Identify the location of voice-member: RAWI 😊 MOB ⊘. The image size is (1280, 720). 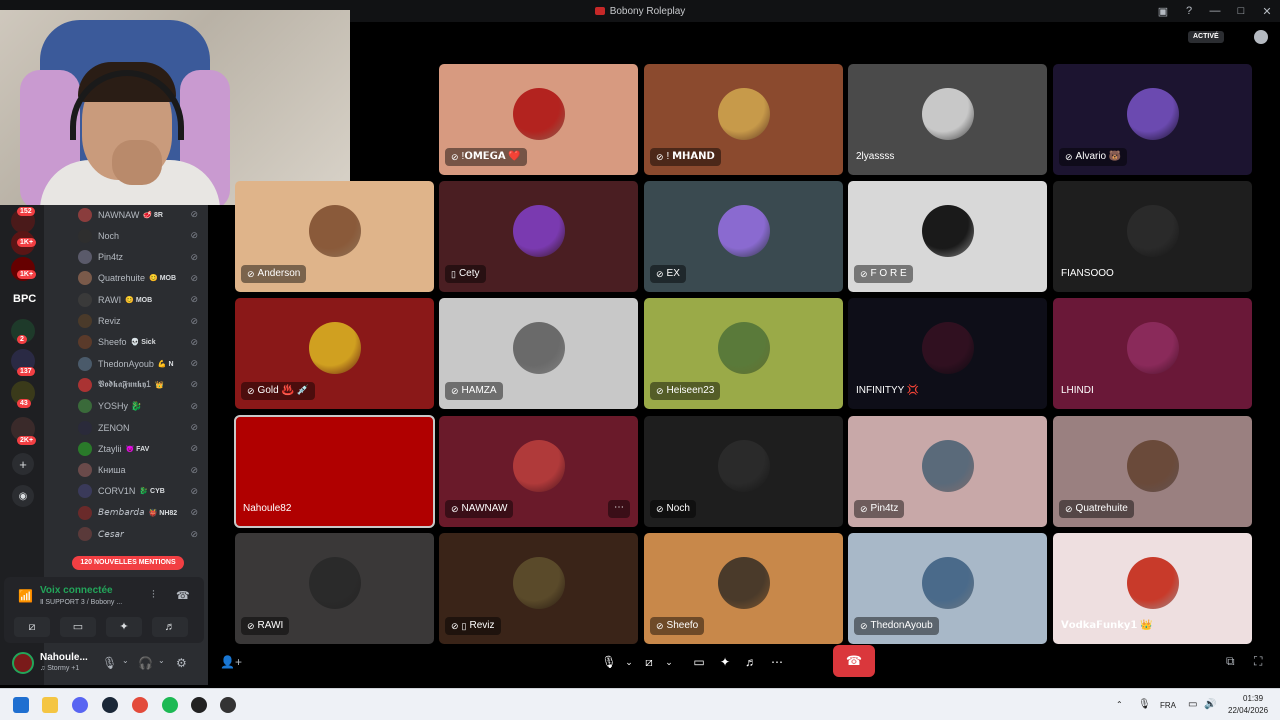
(142, 299).